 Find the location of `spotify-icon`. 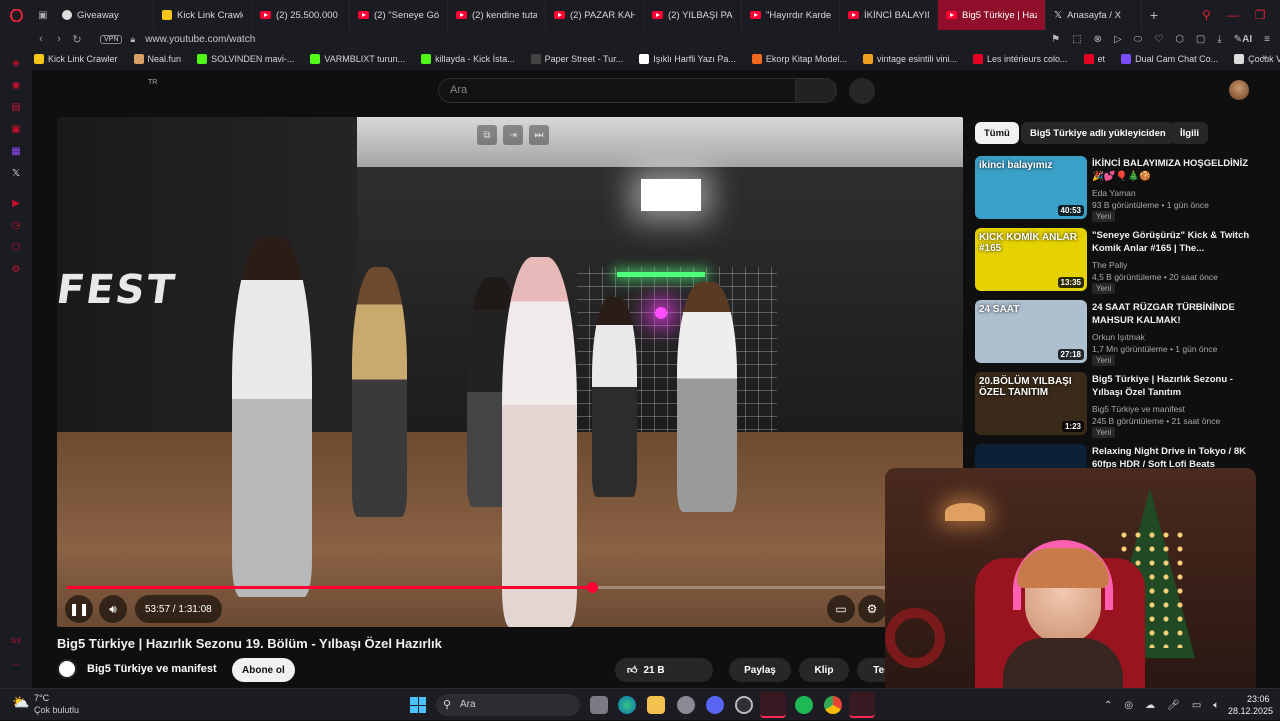

spotify-icon is located at coordinates (804, 705).